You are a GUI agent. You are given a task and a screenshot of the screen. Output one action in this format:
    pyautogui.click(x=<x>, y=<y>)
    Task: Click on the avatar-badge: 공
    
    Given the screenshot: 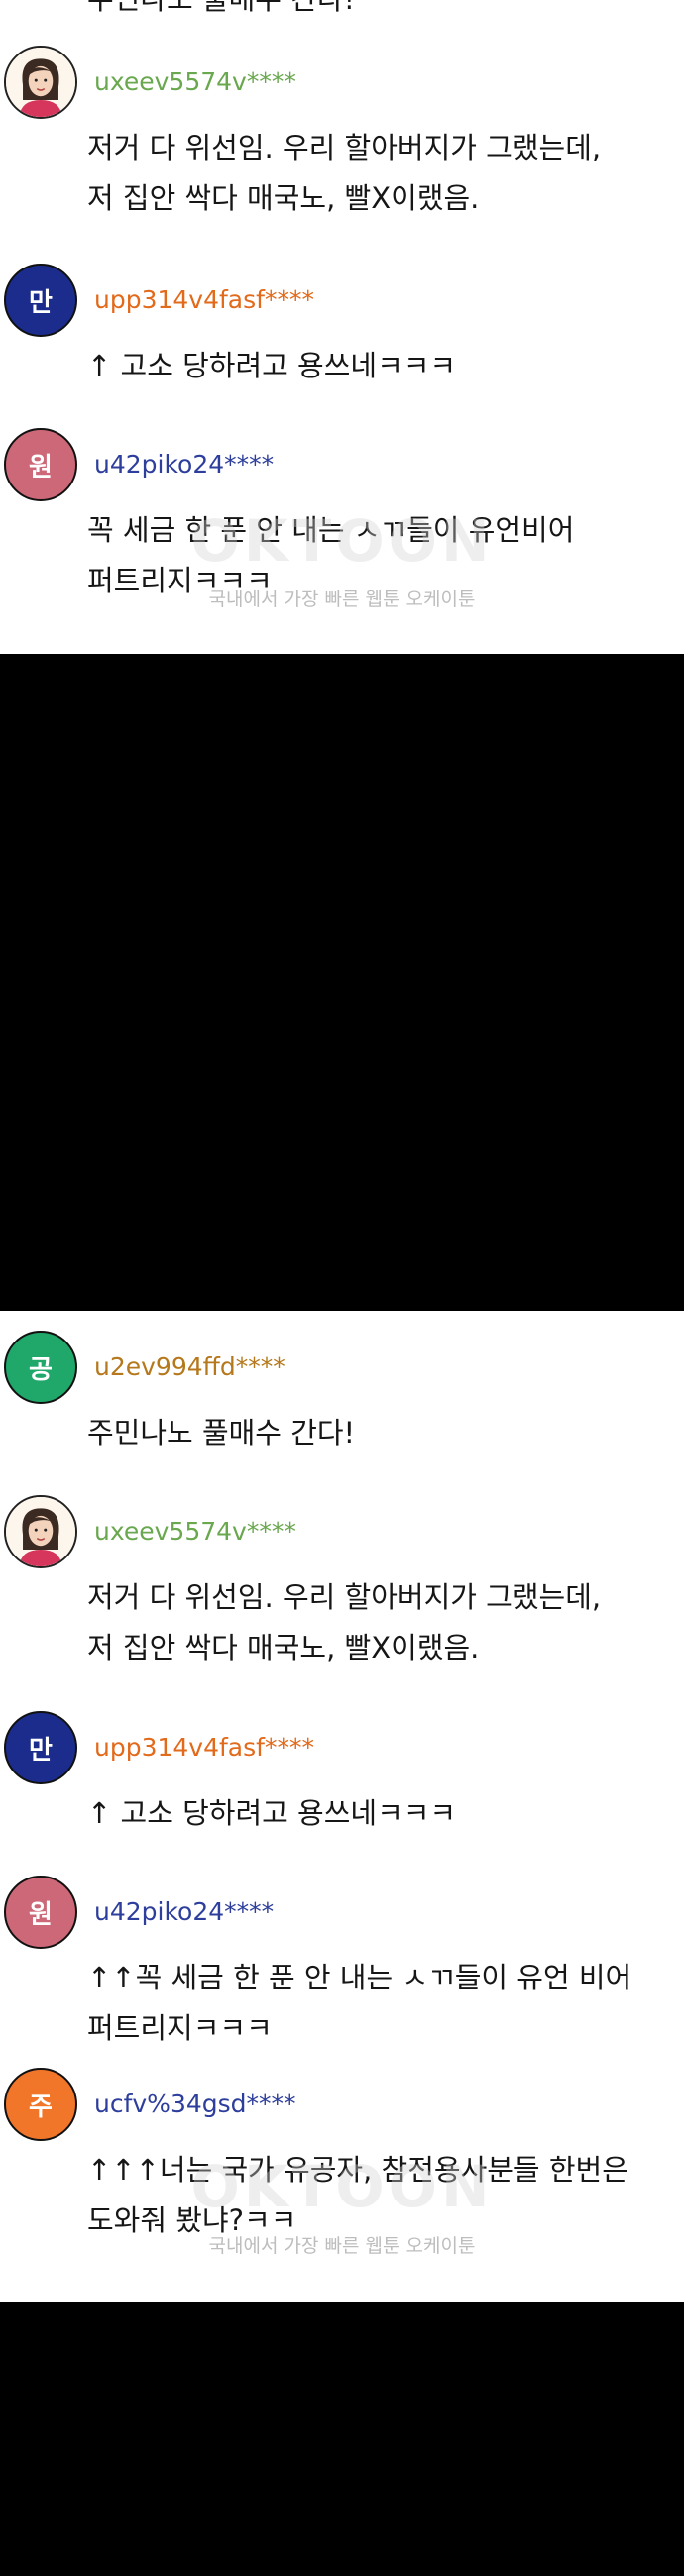 What is the action you would take?
    pyautogui.click(x=41, y=1368)
    